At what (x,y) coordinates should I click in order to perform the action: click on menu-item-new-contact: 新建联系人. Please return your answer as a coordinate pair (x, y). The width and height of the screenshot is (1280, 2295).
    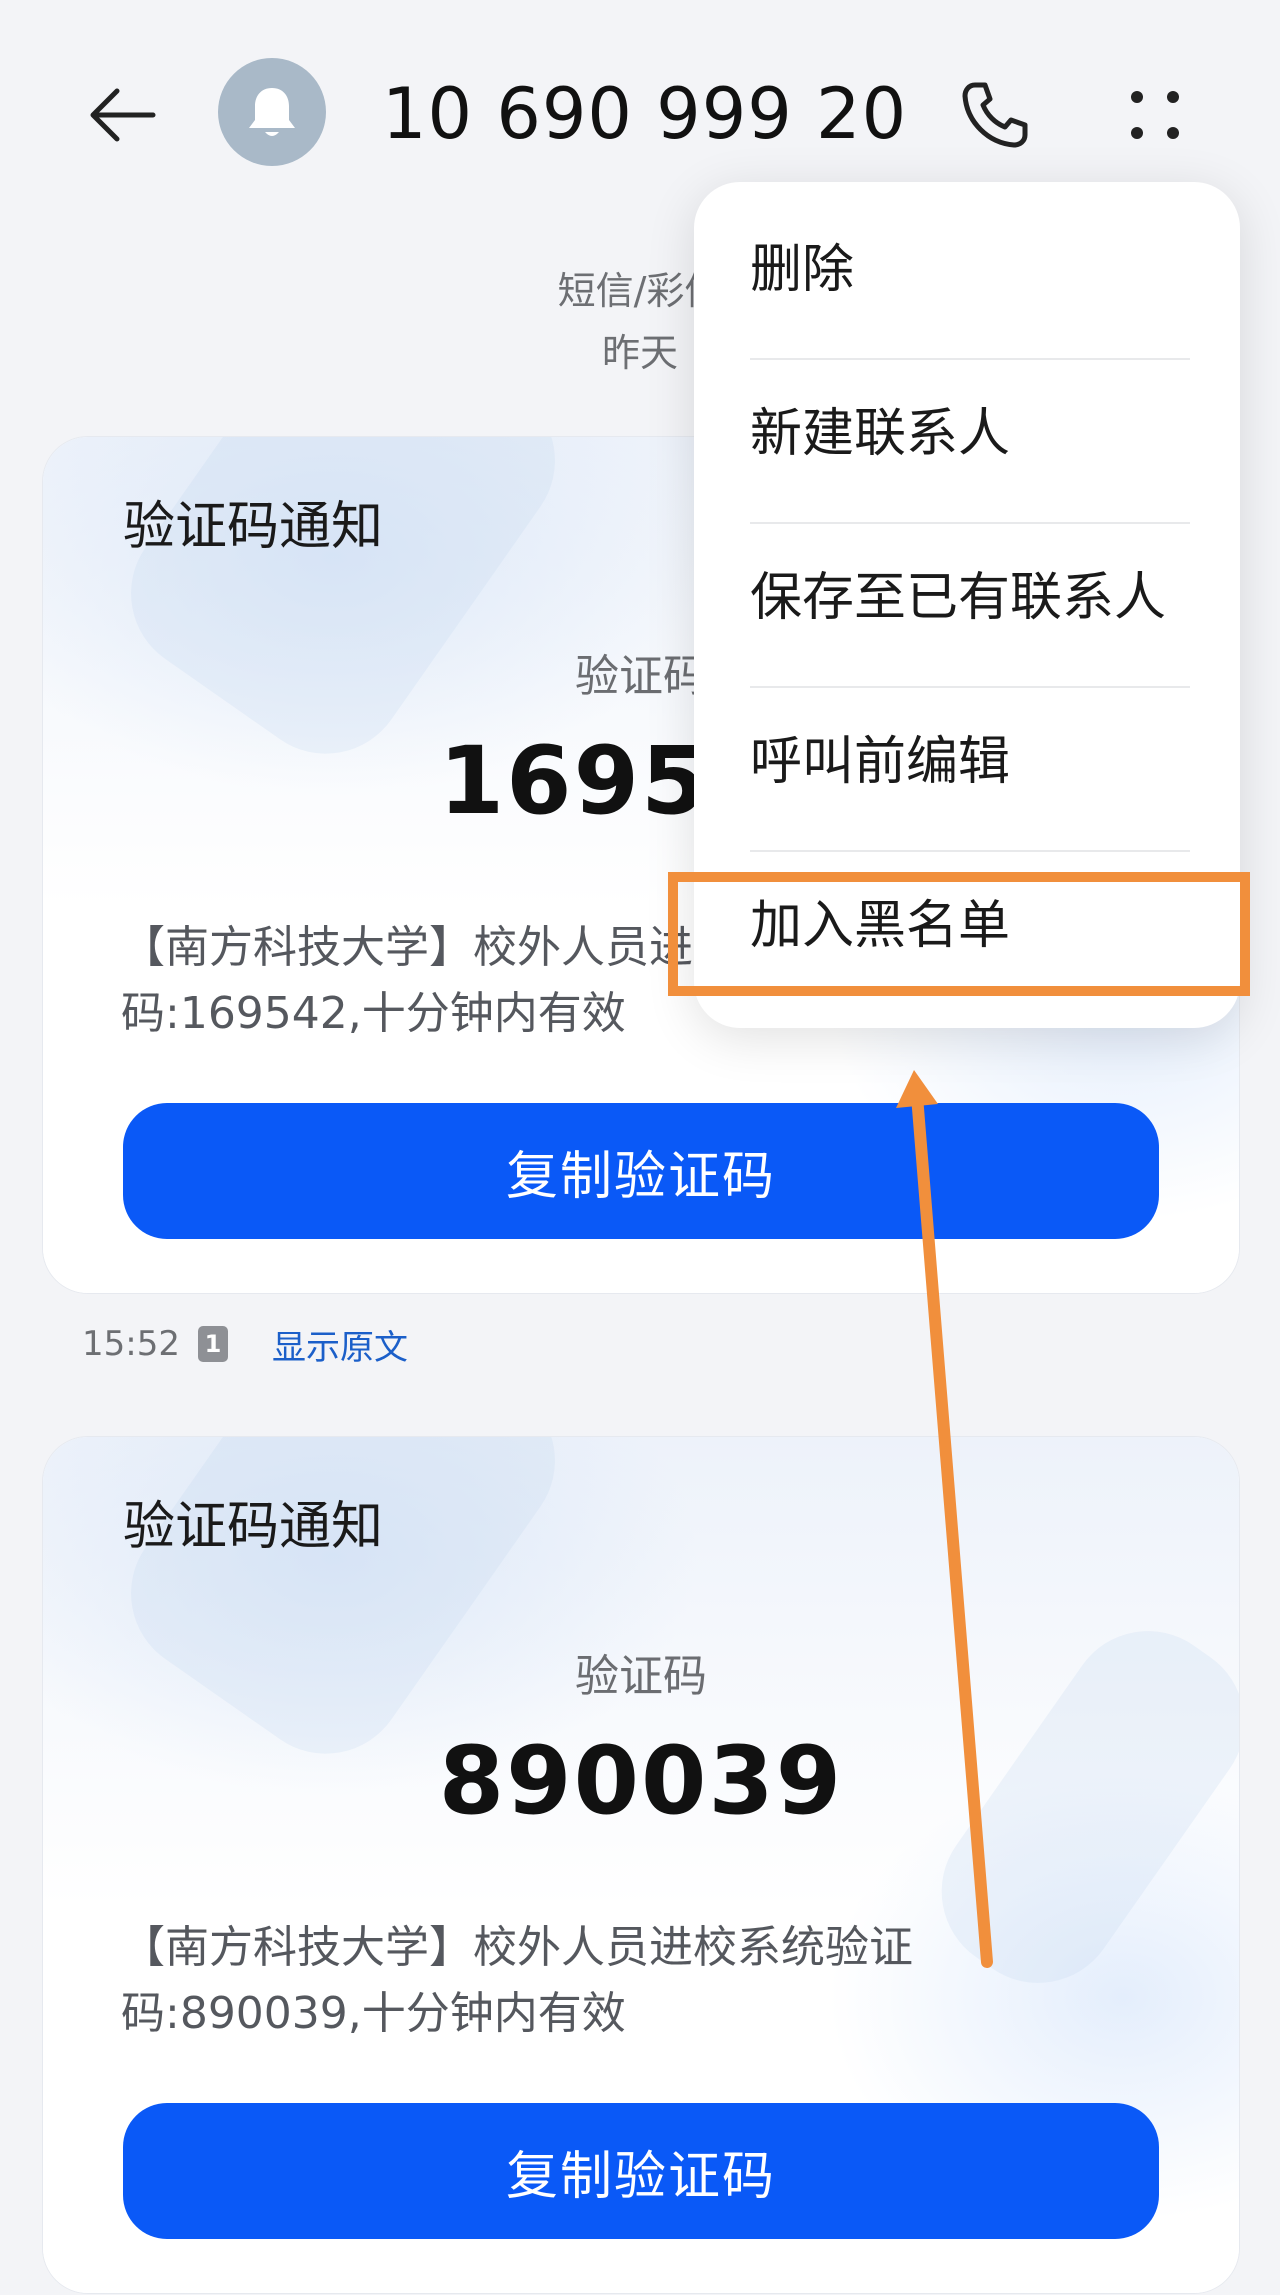
    Looking at the image, I should click on (970, 428).